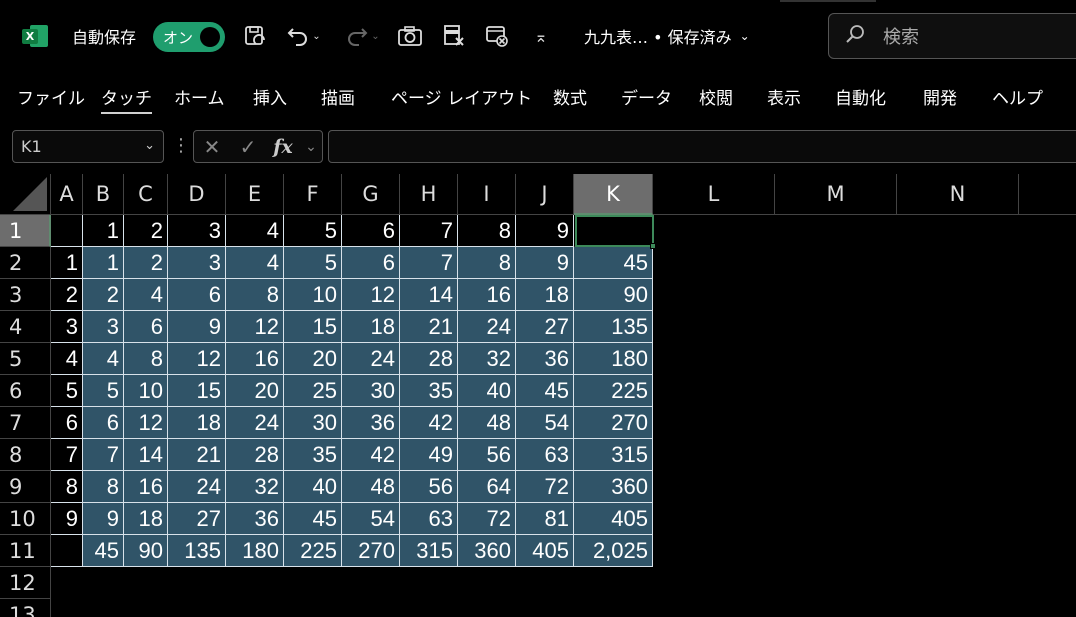 The width and height of the screenshot is (1076, 617). Describe the element at coordinates (25, 359) in the screenshot. I see `row-header-5: 5` at that location.